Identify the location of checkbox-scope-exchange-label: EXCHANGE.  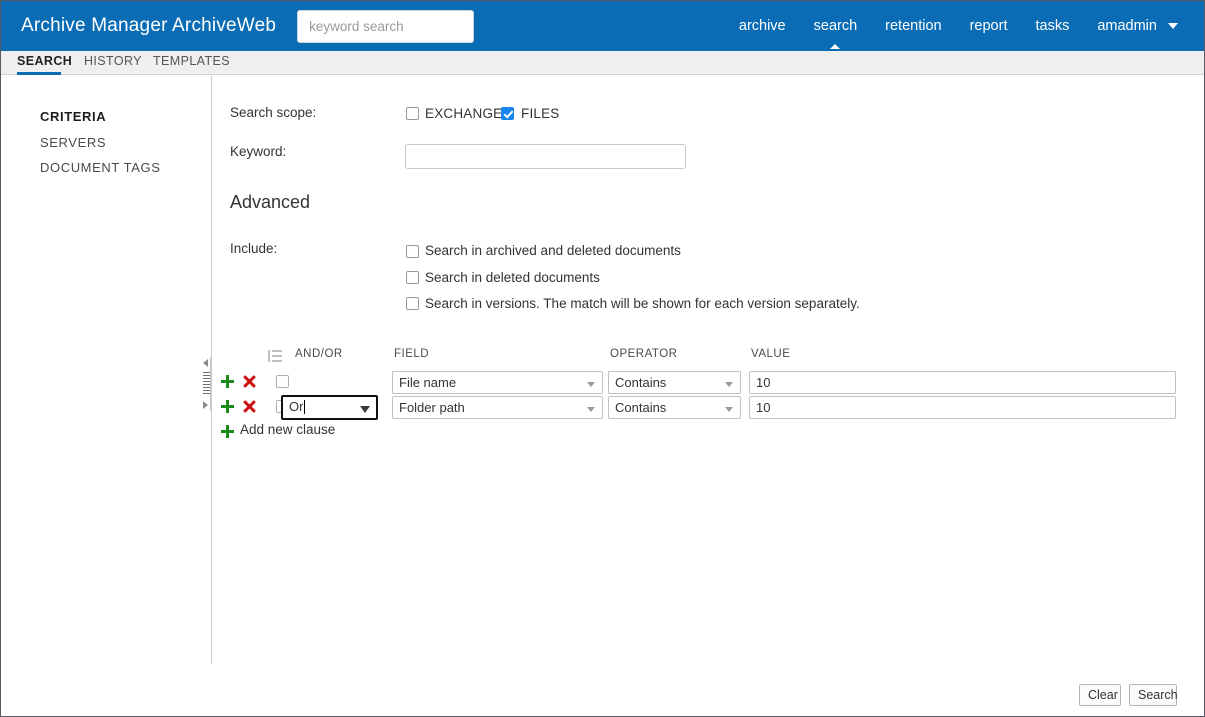
(463, 113).